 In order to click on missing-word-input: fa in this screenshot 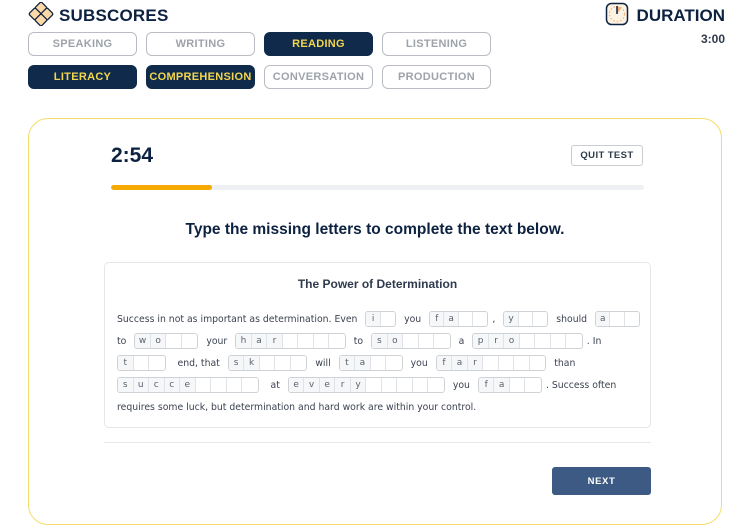, I will do `click(459, 319)`.